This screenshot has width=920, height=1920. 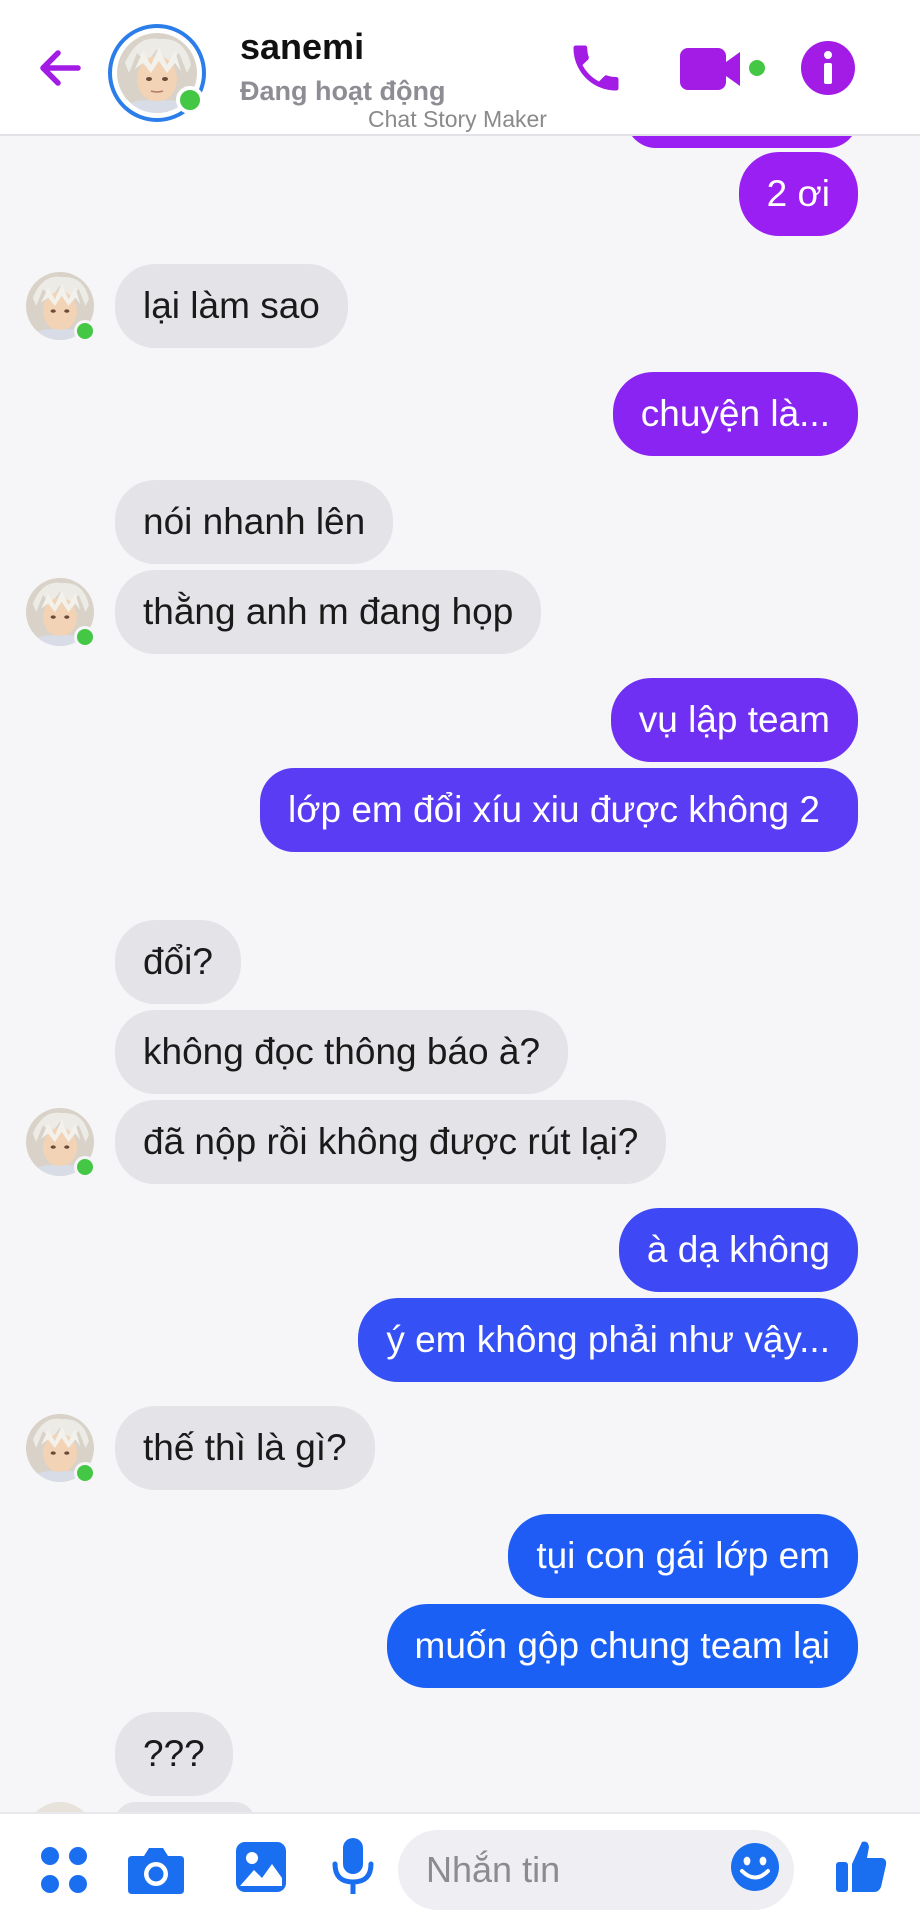 I want to click on contact-status: Đang hoạt động, so click(x=343, y=91).